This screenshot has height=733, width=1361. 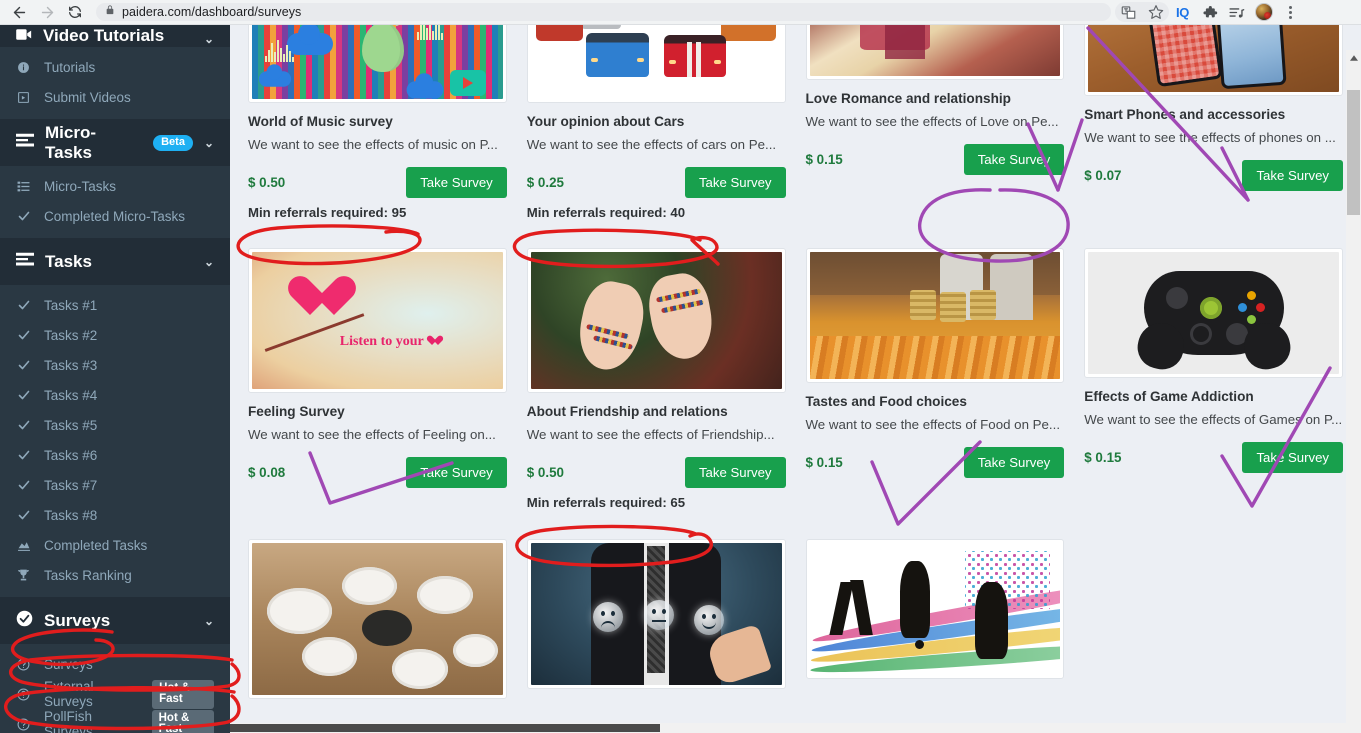 I want to click on sidebar-item-label: Tasks #1, so click(x=71, y=305).